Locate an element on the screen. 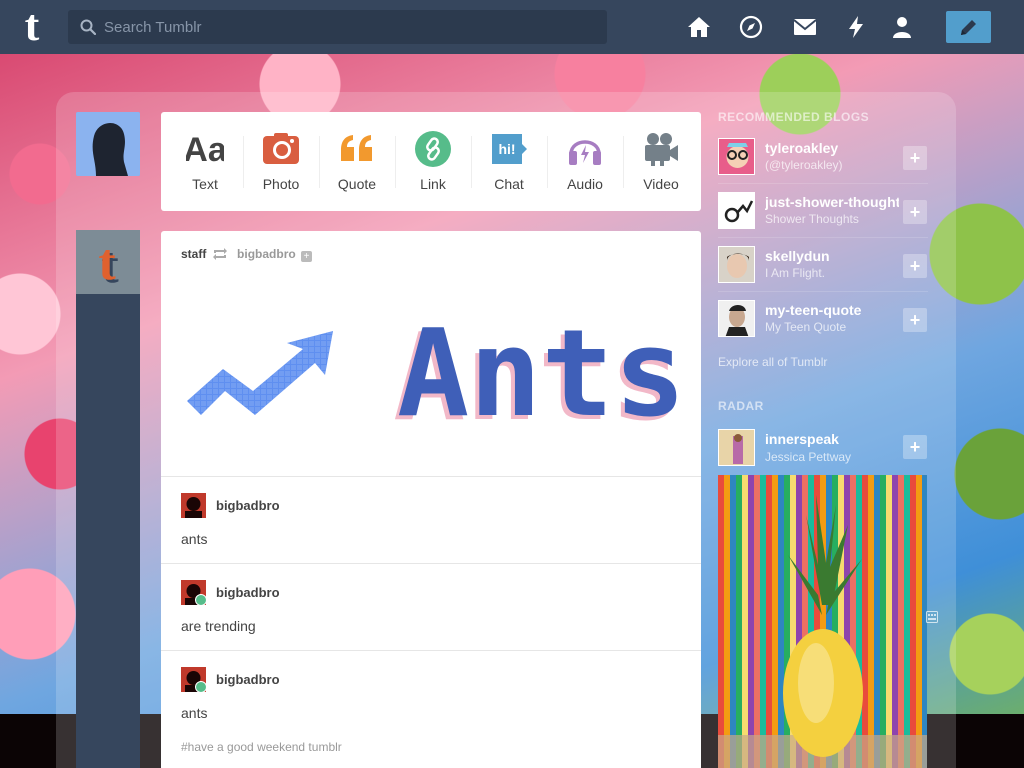  post-tags: #have a good weekend tumblr is located at coordinates (261, 747).